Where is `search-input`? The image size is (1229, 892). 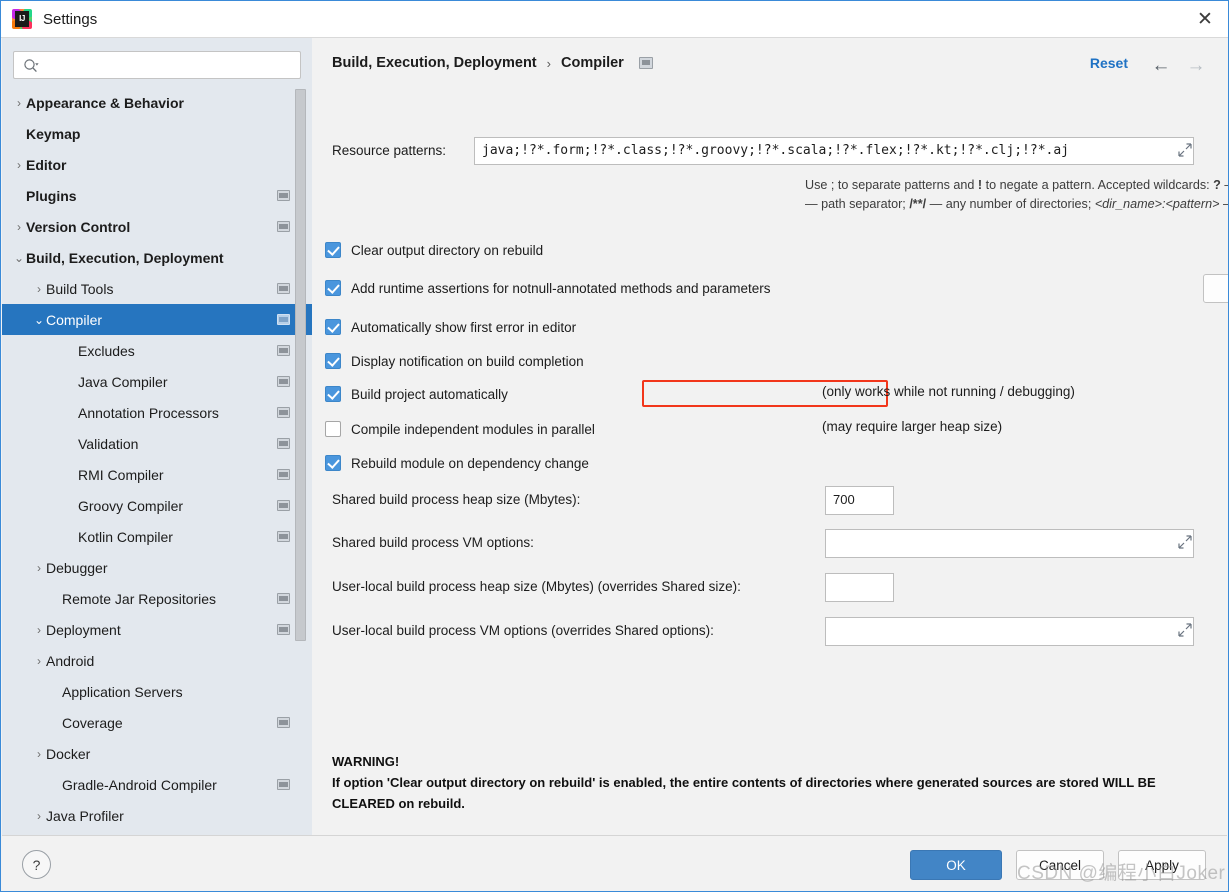 search-input is located at coordinates (171, 66).